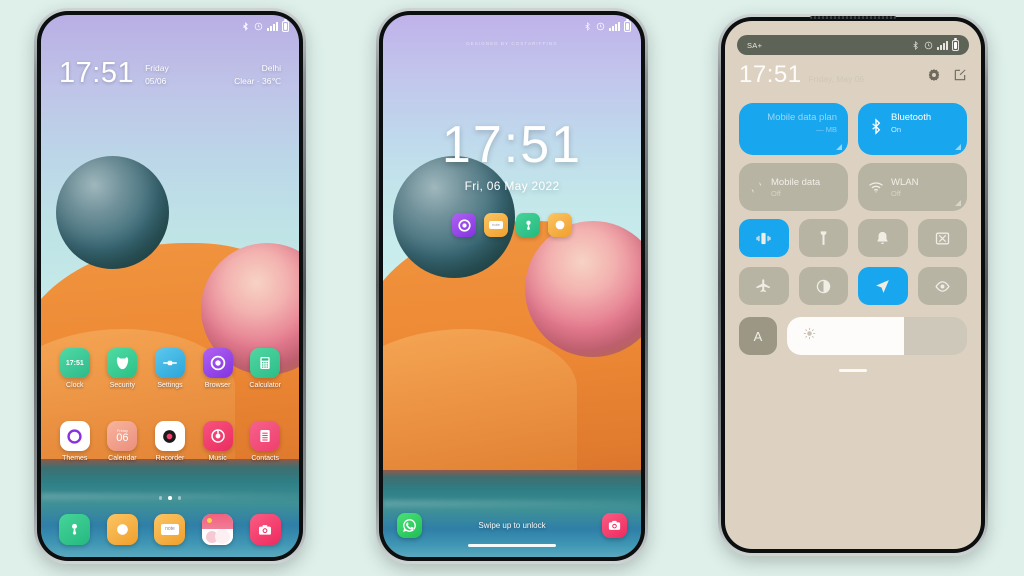 This screenshot has height=576, width=1024. Describe the element at coordinates (942, 286) in the screenshot. I see `toggle-reading-mode` at that location.